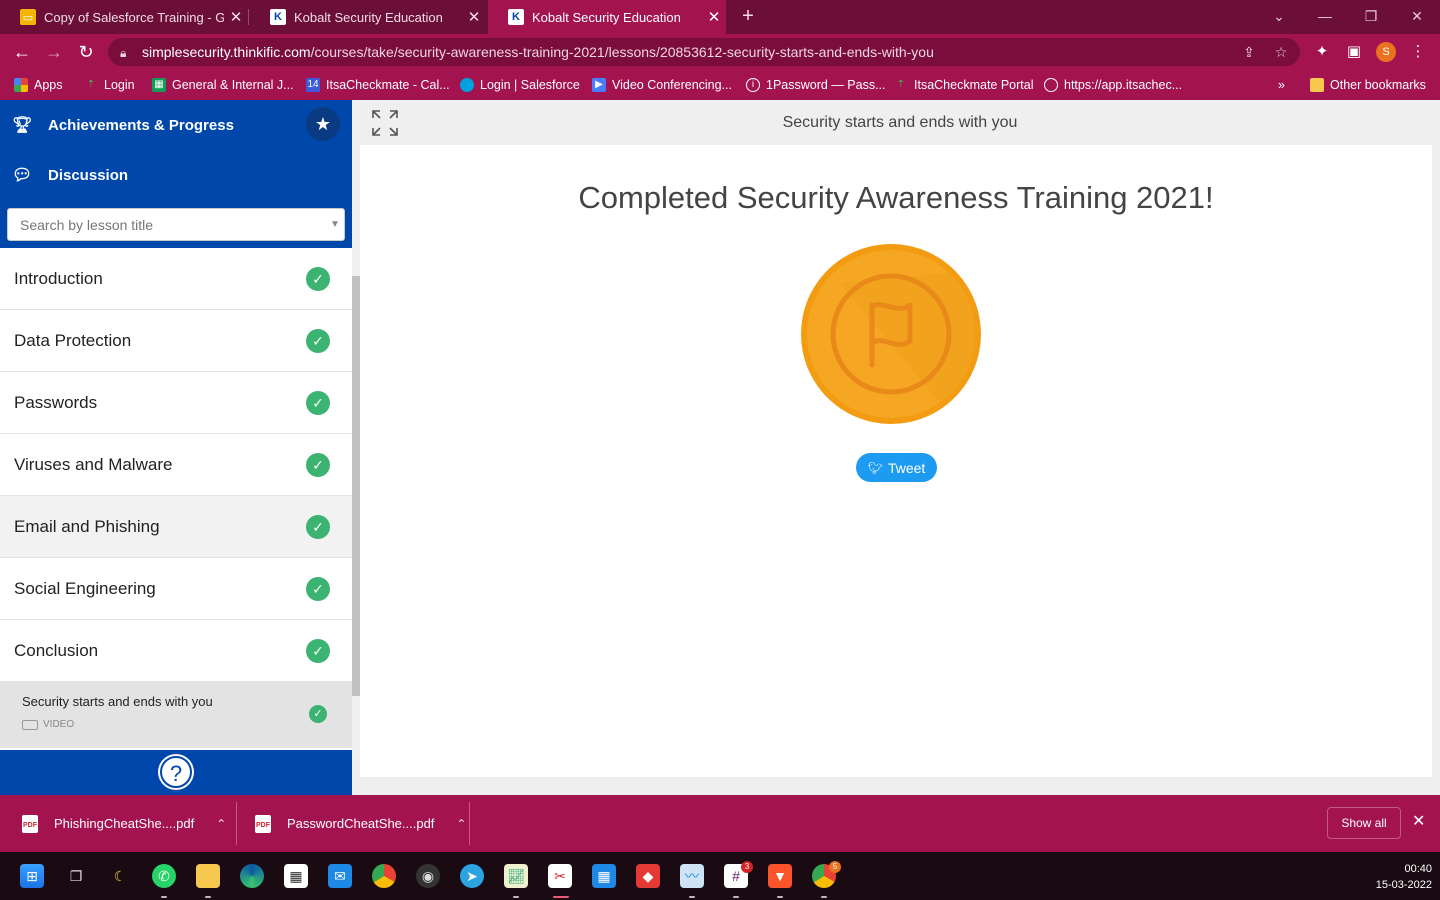 This screenshot has height=900, width=1440. What do you see at coordinates (1354, 52) in the screenshot?
I see `side-panel-icon: ▣` at bounding box center [1354, 52].